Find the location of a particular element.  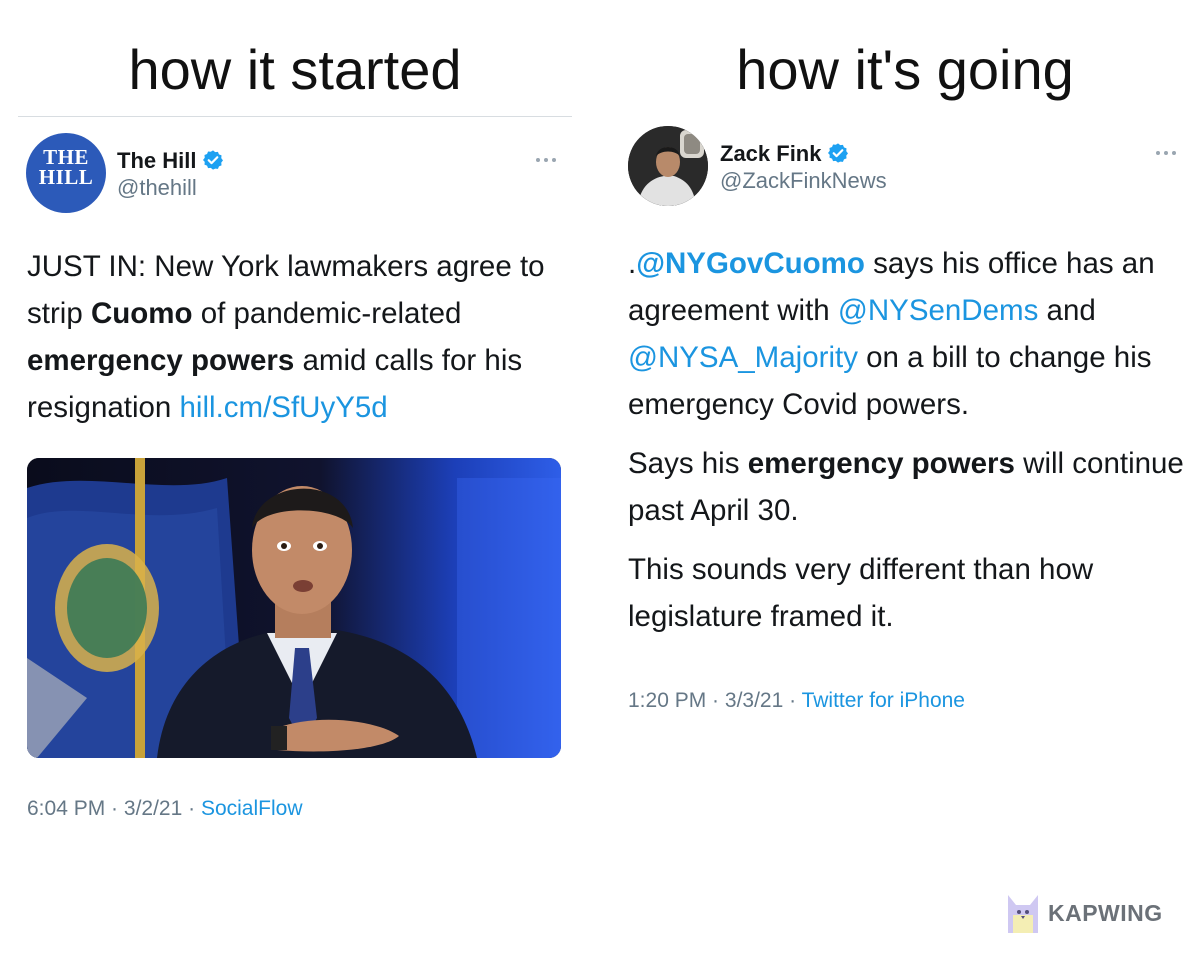

the-hill-handle: @thehill is located at coordinates (157, 188).